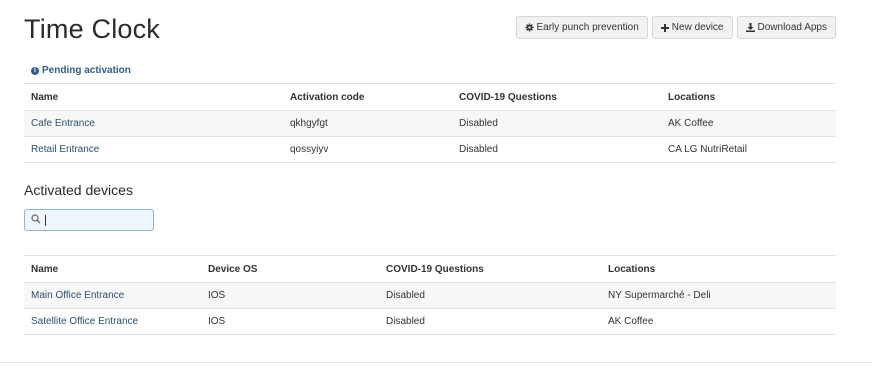  I want to click on search-box, so click(89, 220).